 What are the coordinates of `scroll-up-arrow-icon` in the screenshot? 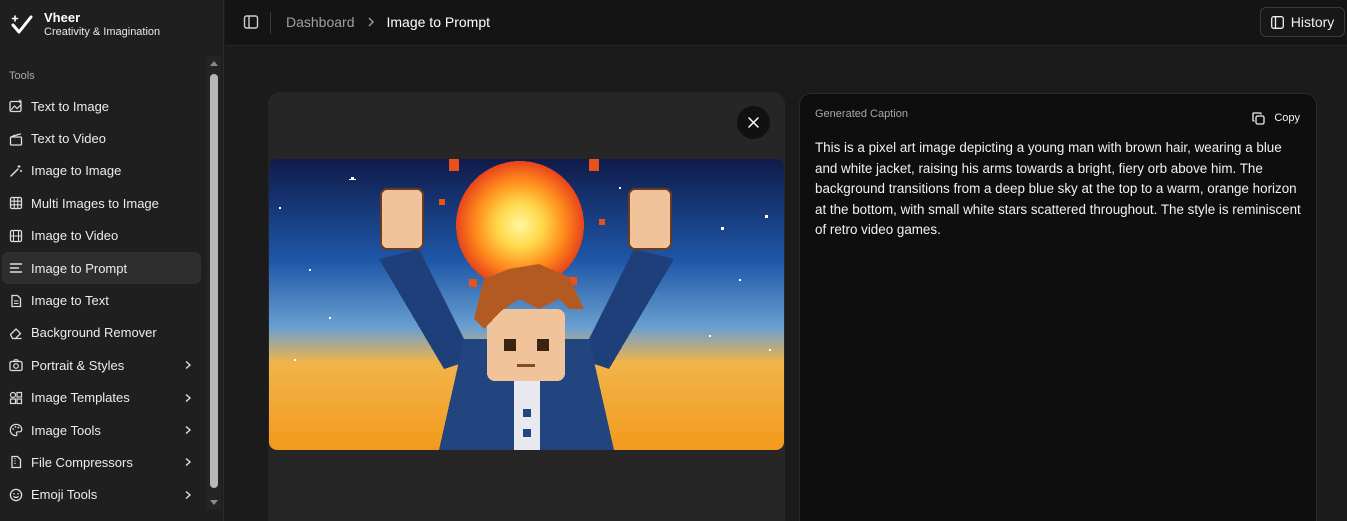 It's located at (214, 63).